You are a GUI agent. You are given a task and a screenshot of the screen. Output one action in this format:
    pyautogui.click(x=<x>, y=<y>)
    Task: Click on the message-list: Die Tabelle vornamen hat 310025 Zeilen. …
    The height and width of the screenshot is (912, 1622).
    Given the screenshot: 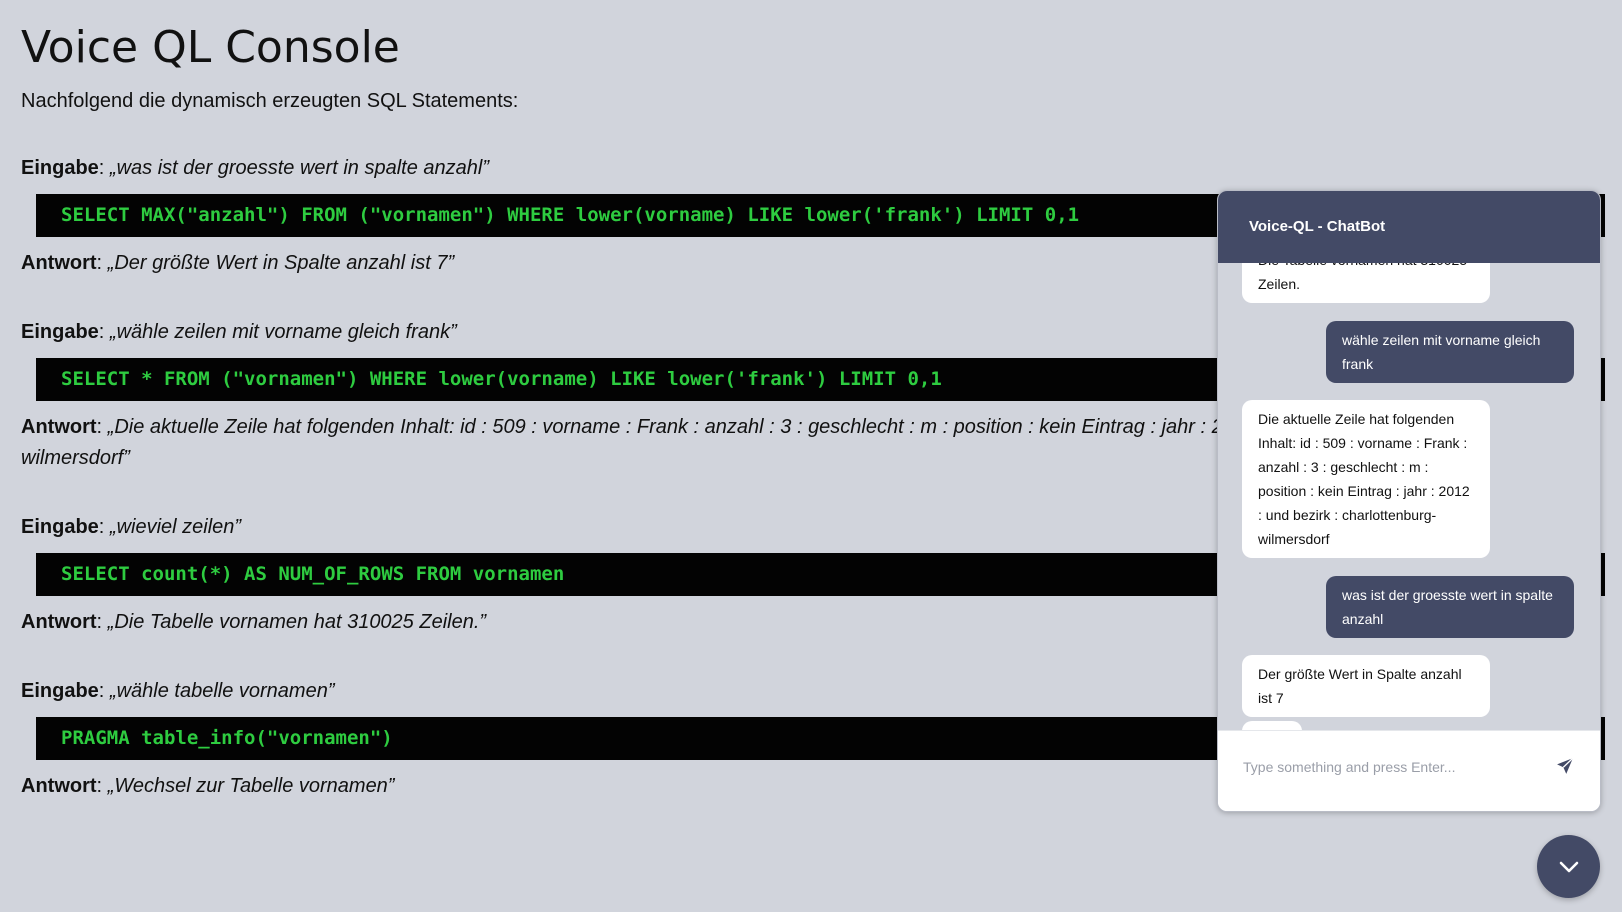 What is the action you would take?
    pyautogui.click(x=1409, y=497)
    